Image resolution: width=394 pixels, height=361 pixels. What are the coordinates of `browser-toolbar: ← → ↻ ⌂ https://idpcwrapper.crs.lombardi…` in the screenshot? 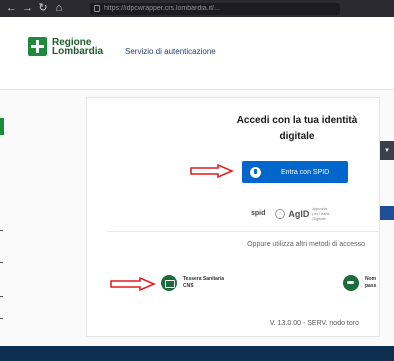 It's located at (197, 8).